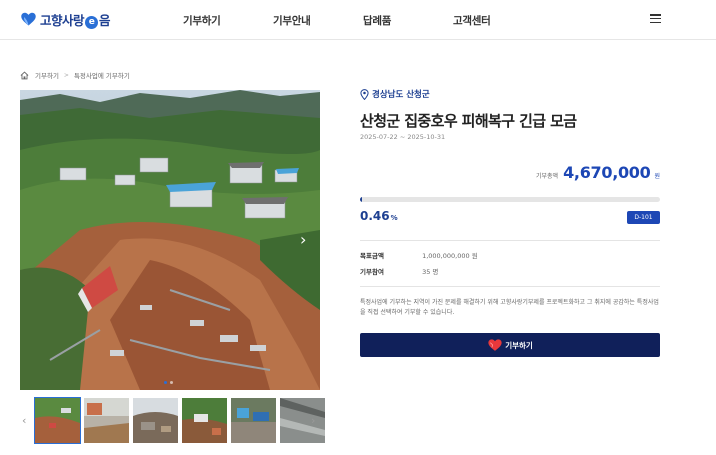 The width and height of the screenshot is (716, 455). Describe the element at coordinates (472, 20) in the screenshot. I see `nav-support: 고객센터` at that location.